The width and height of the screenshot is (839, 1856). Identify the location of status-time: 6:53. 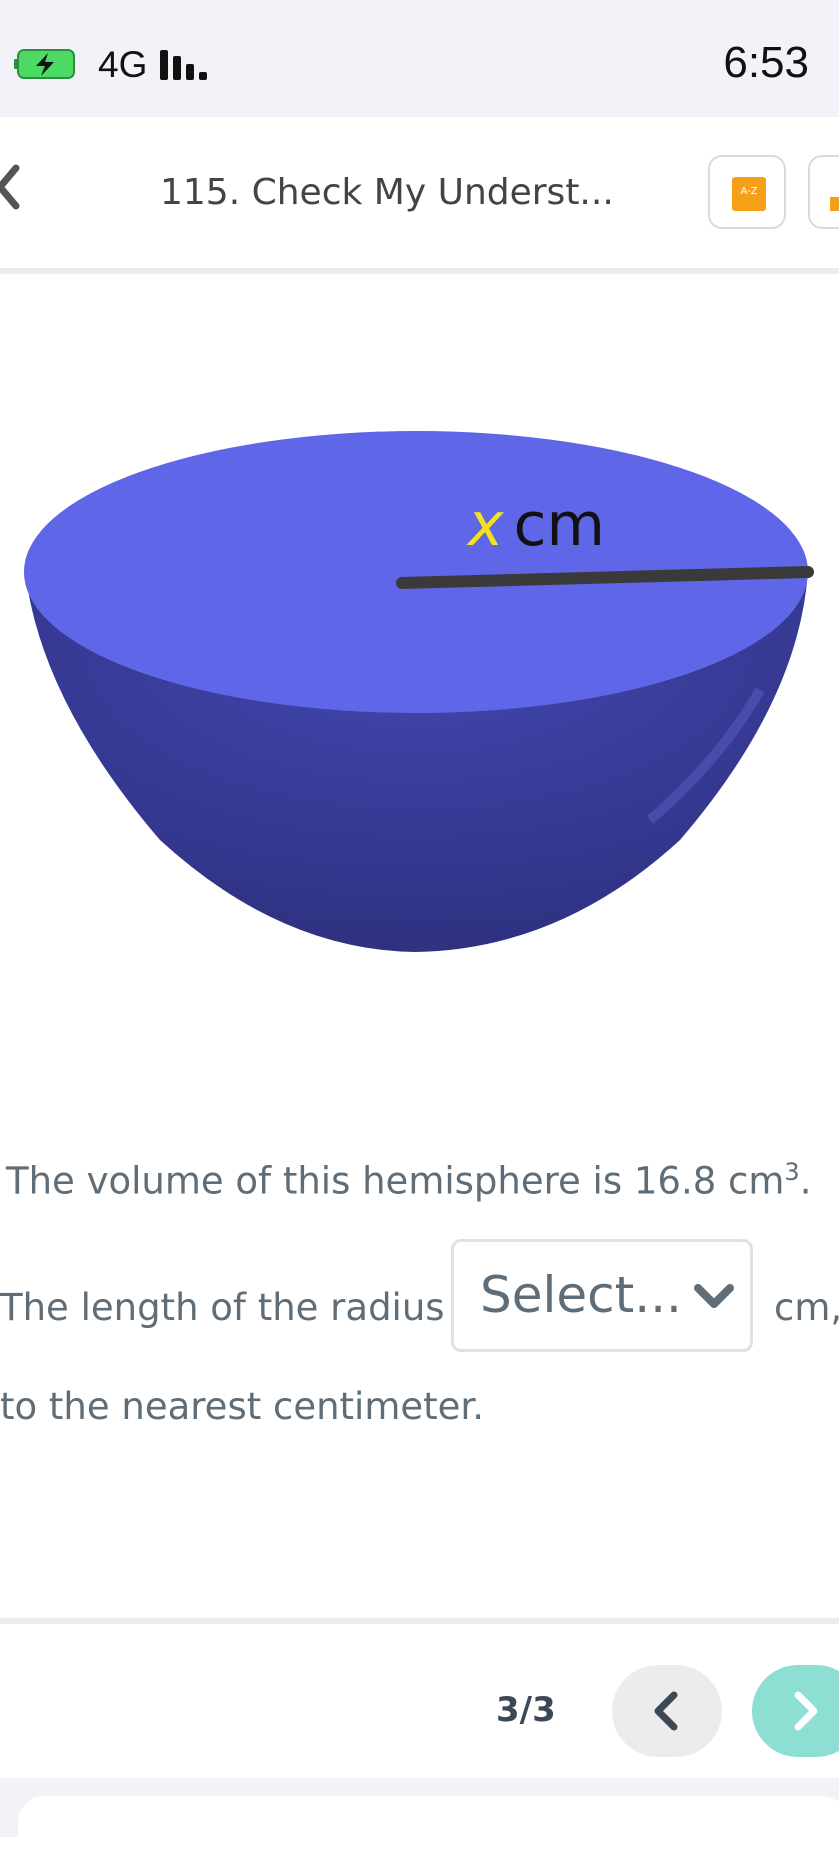
(766, 62).